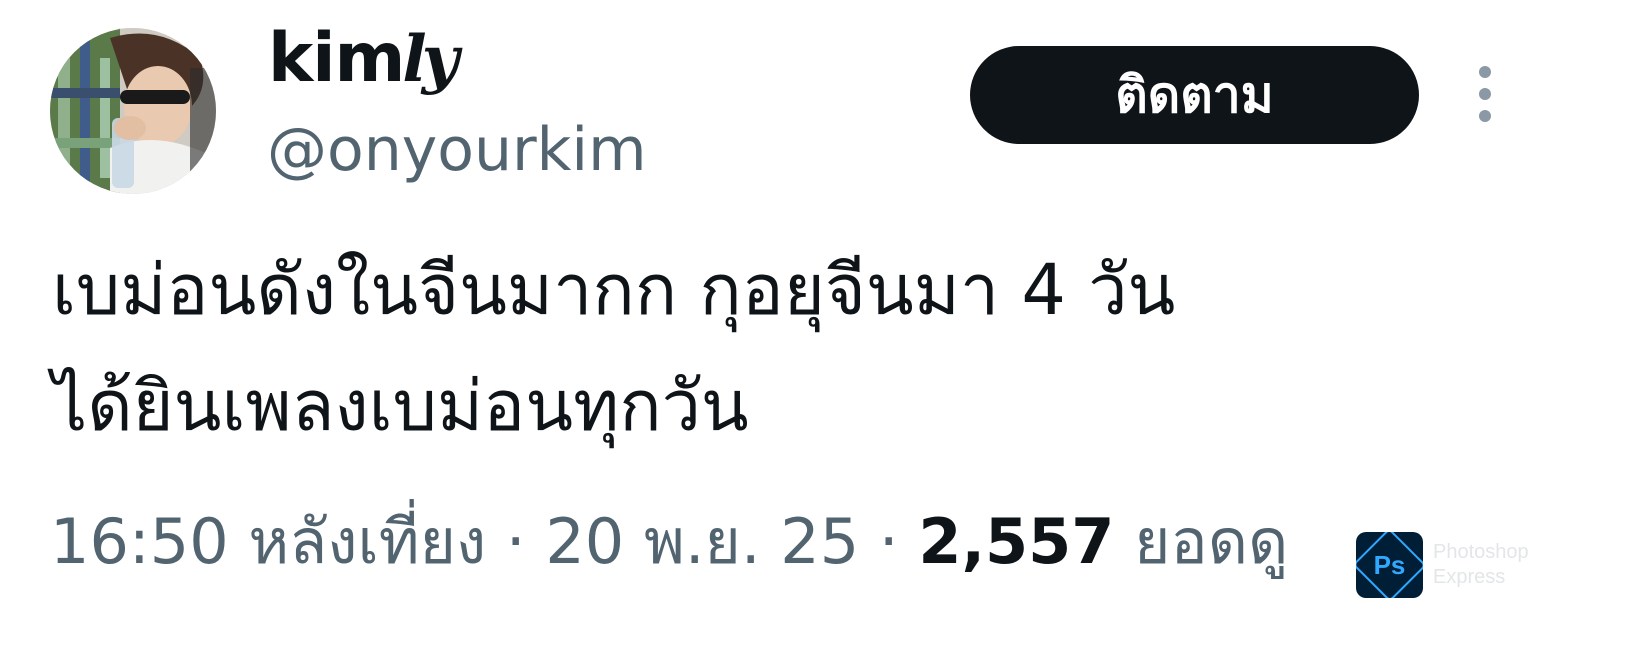  What do you see at coordinates (1211, 541) in the screenshot?
I see `views-label: ยอดดู` at bounding box center [1211, 541].